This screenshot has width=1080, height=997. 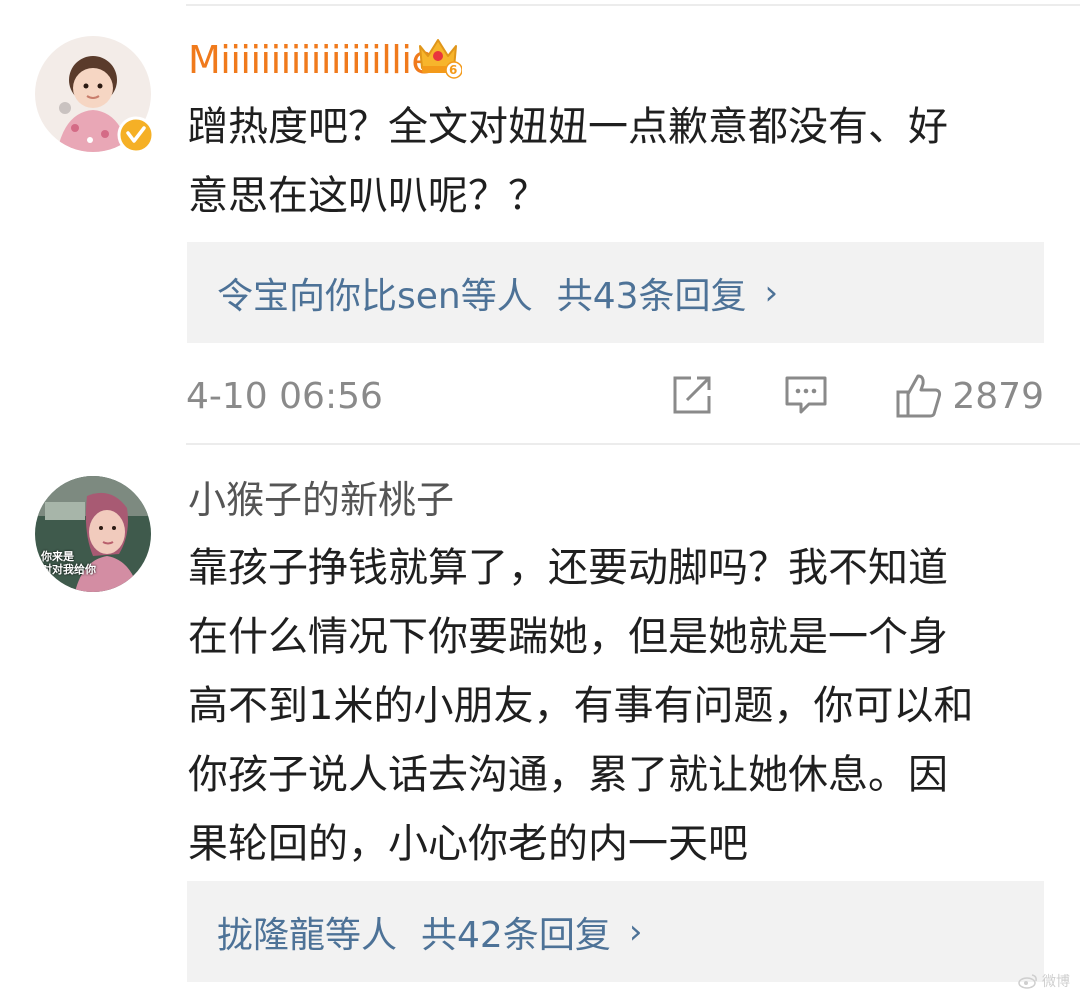 I want to click on username: Miiiiiiiiiiiiiiiillie, so click(x=311, y=60).